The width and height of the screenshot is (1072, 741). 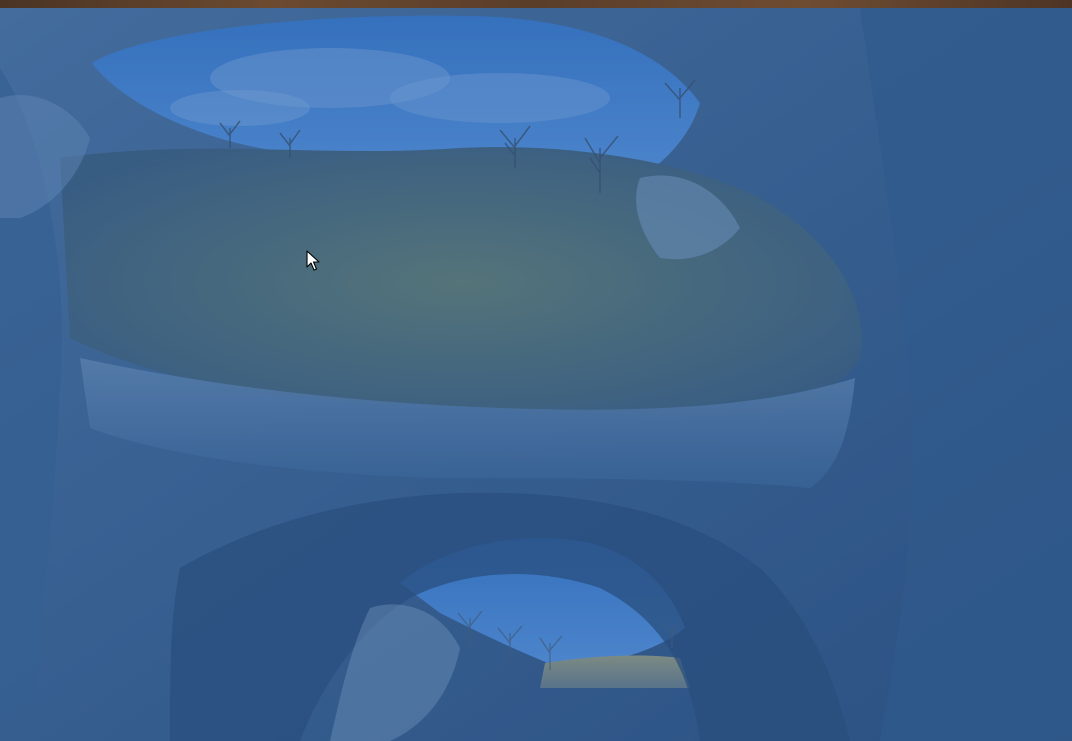 What do you see at coordinates (313, 261) in the screenshot?
I see `mouse-pointer-icon` at bounding box center [313, 261].